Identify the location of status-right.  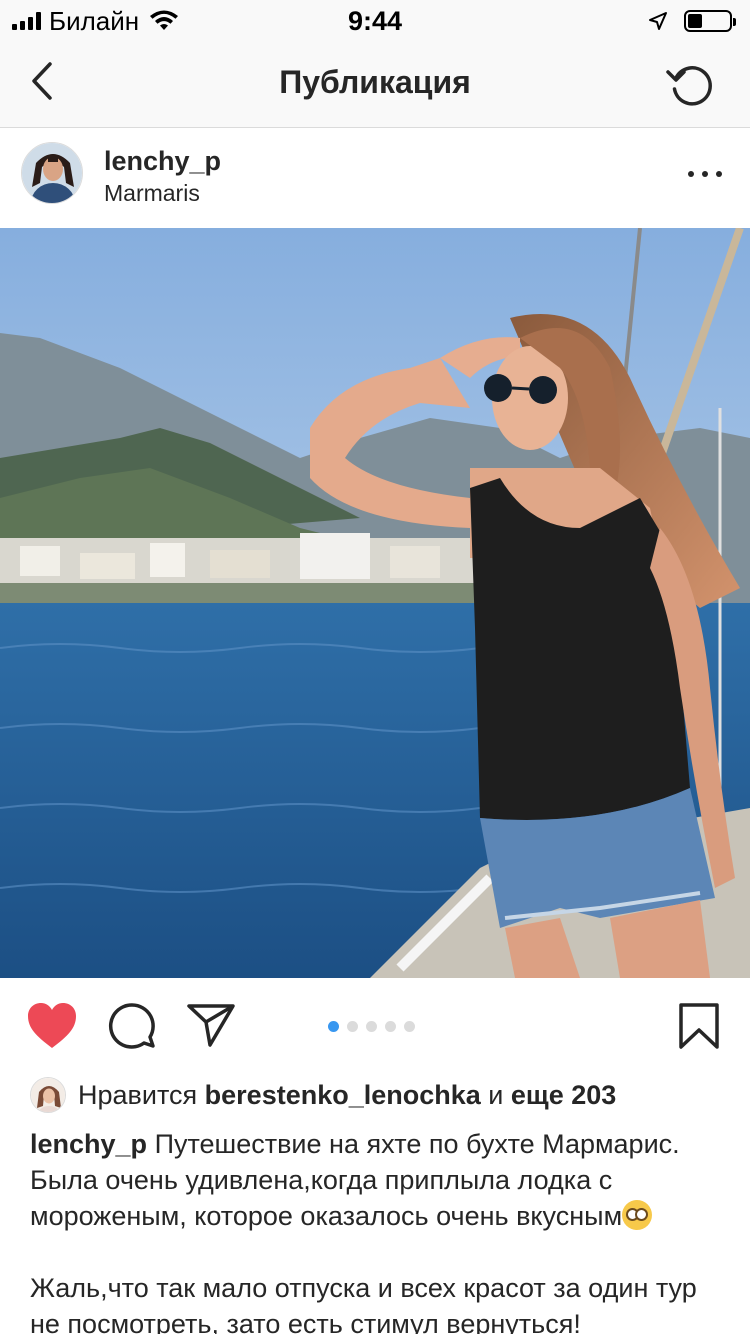
(692, 21).